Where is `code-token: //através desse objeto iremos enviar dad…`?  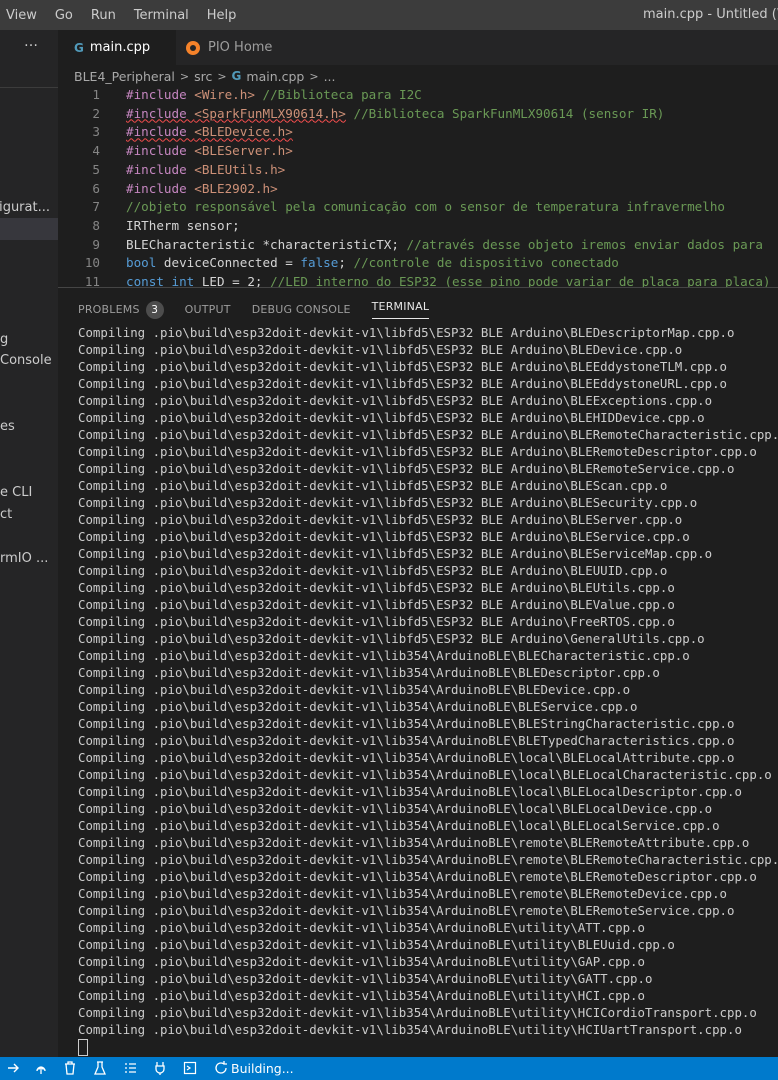
code-token: //através desse objeto iremos enviar dad… is located at coordinates (584, 244).